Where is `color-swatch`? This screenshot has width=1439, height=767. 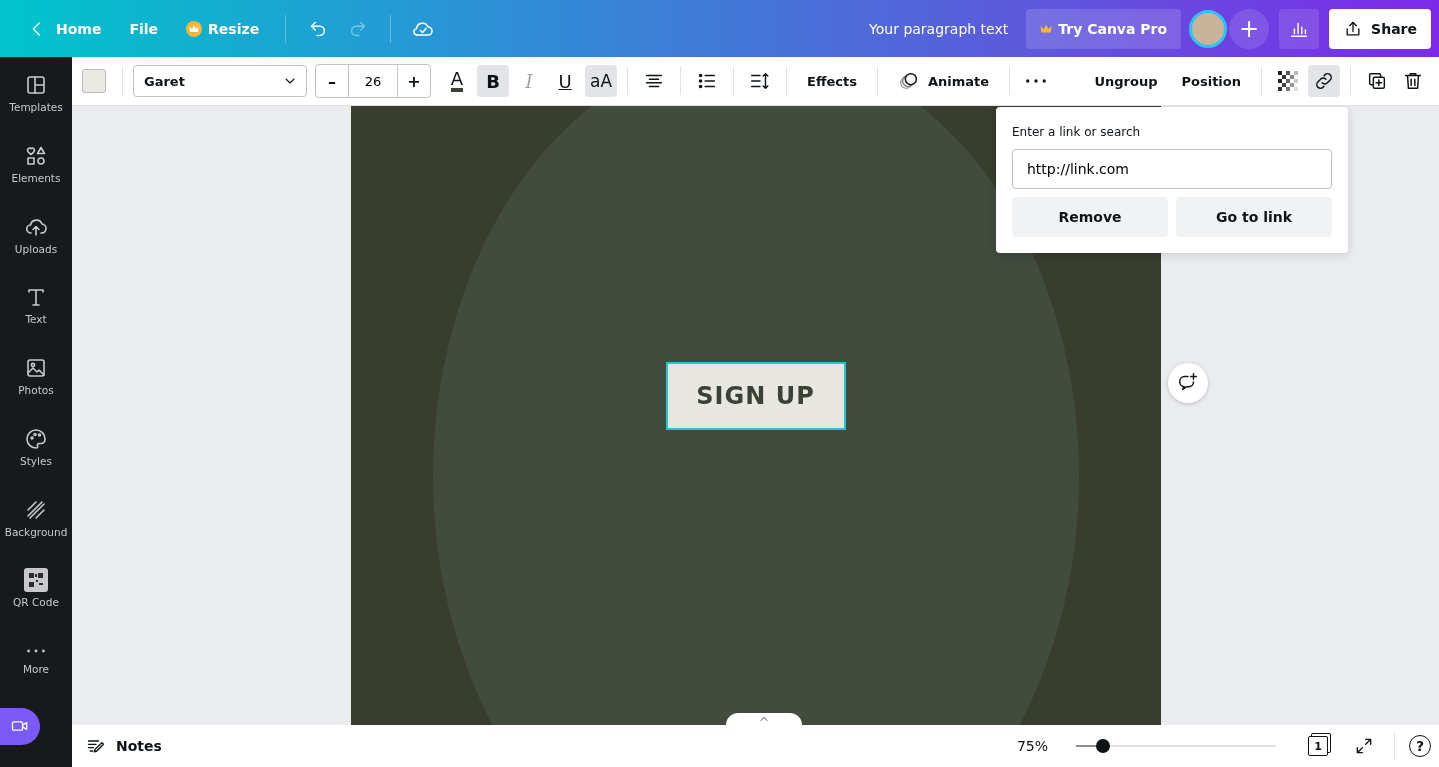 color-swatch is located at coordinates (94, 81).